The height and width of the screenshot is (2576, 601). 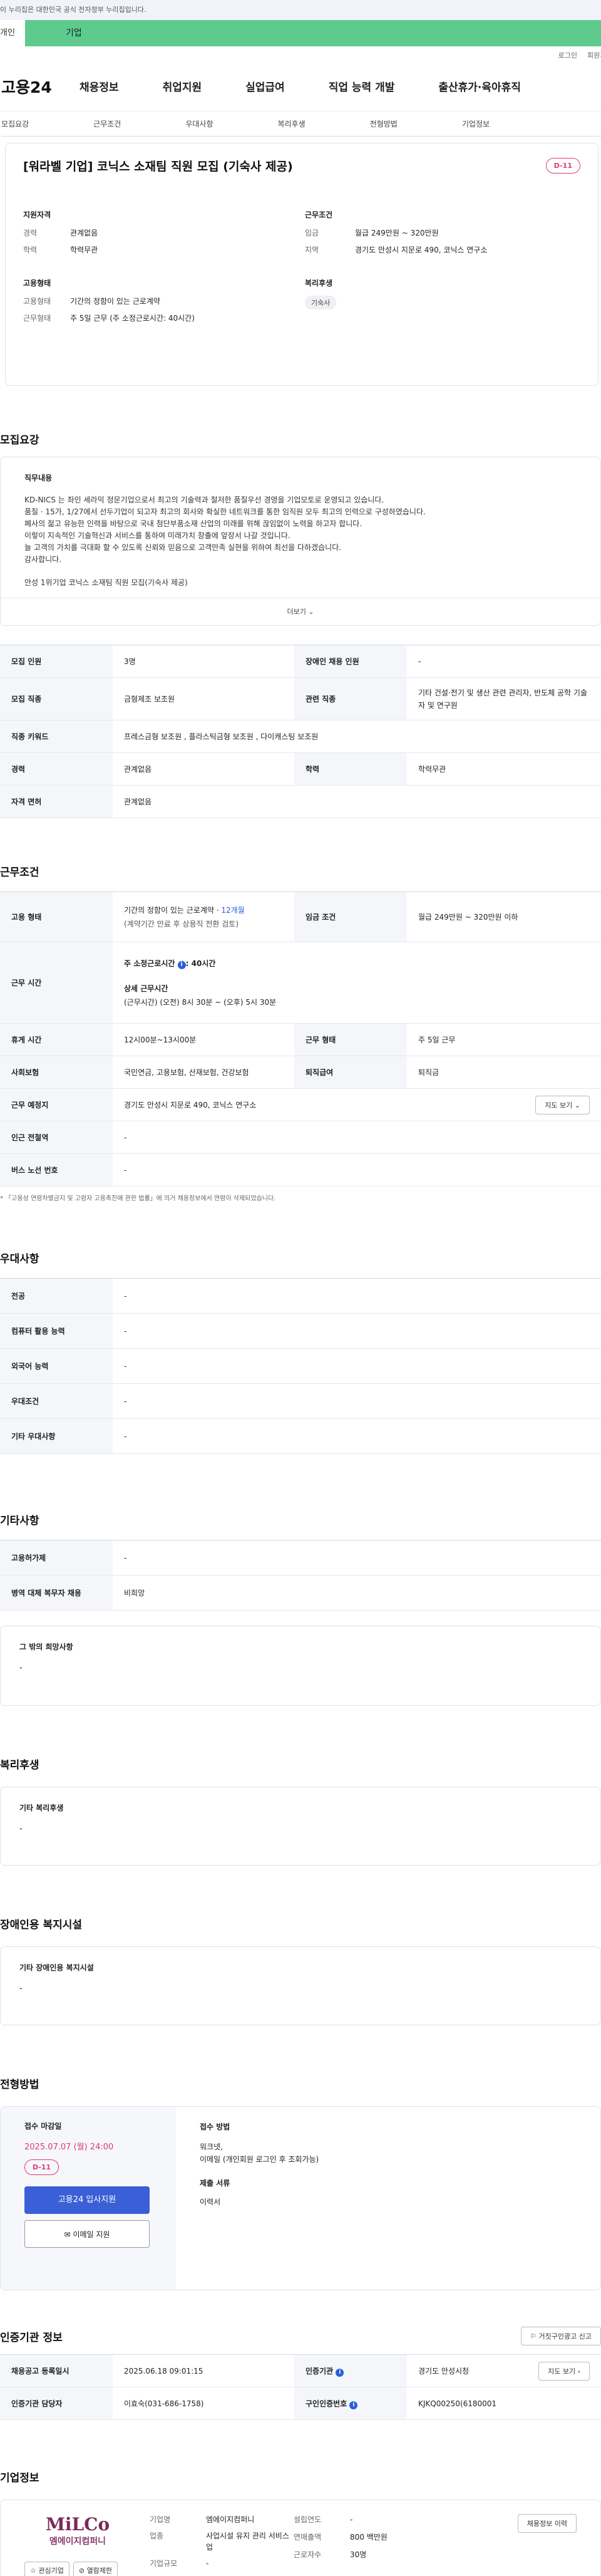 What do you see at coordinates (300, 1366) in the screenshot?
I see `pref-table: 전공 - 컴퓨터 활용 능력 - 외국어 능력 - 우대조건 - 기타 우대사항 -` at bounding box center [300, 1366].